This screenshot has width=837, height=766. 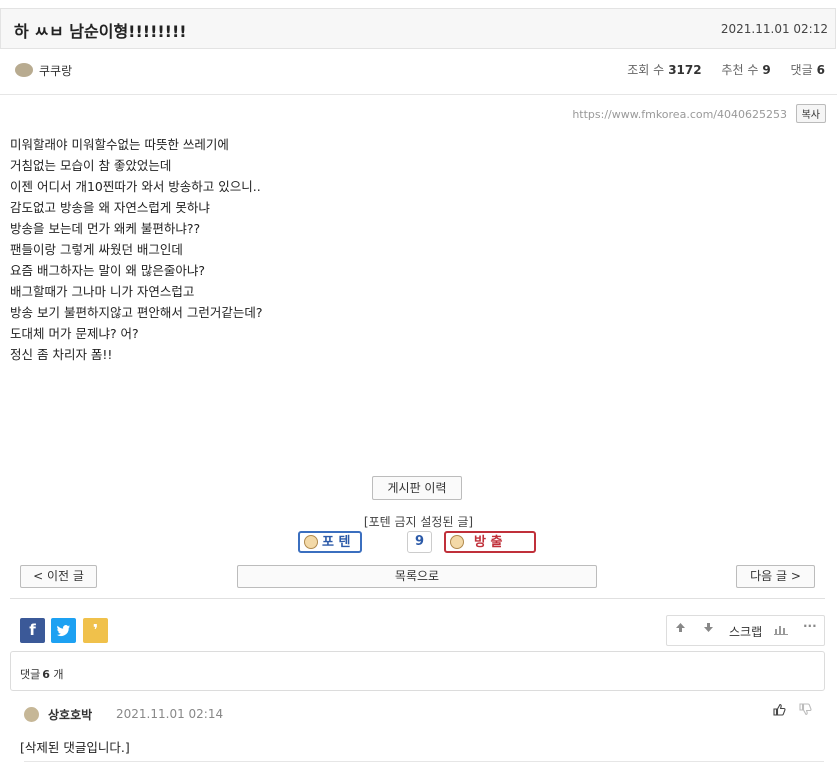 I want to click on chart-icon, so click(x=781, y=630).